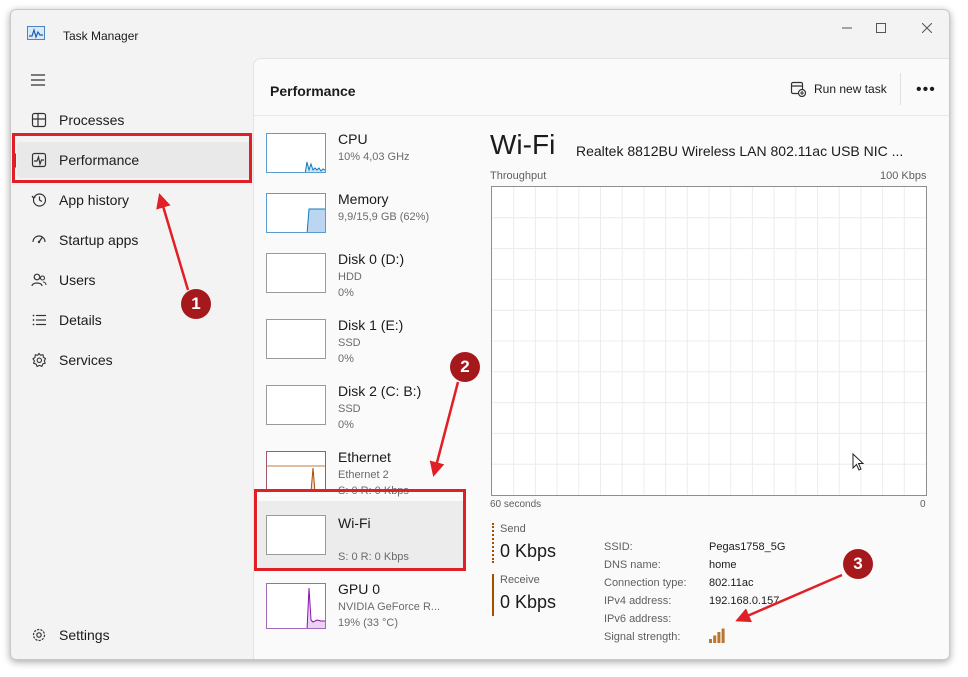  I want to click on highlight-box-performance, so click(132, 158).